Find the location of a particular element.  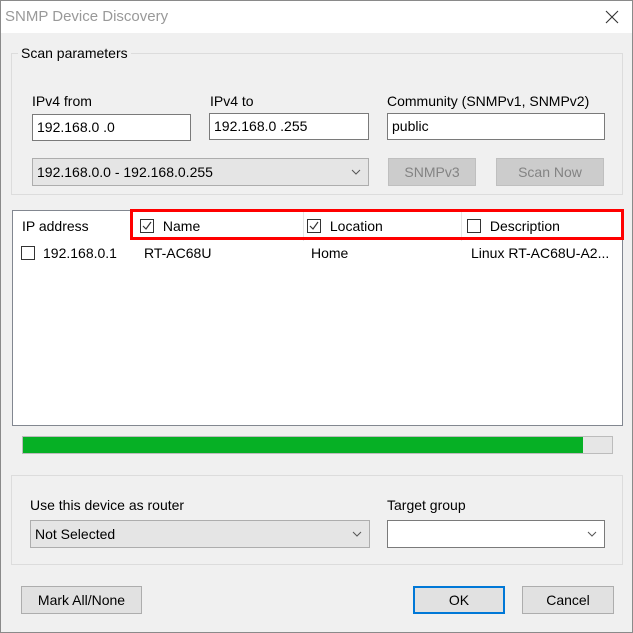

scan-now-button: Scan Now is located at coordinates (550, 172).